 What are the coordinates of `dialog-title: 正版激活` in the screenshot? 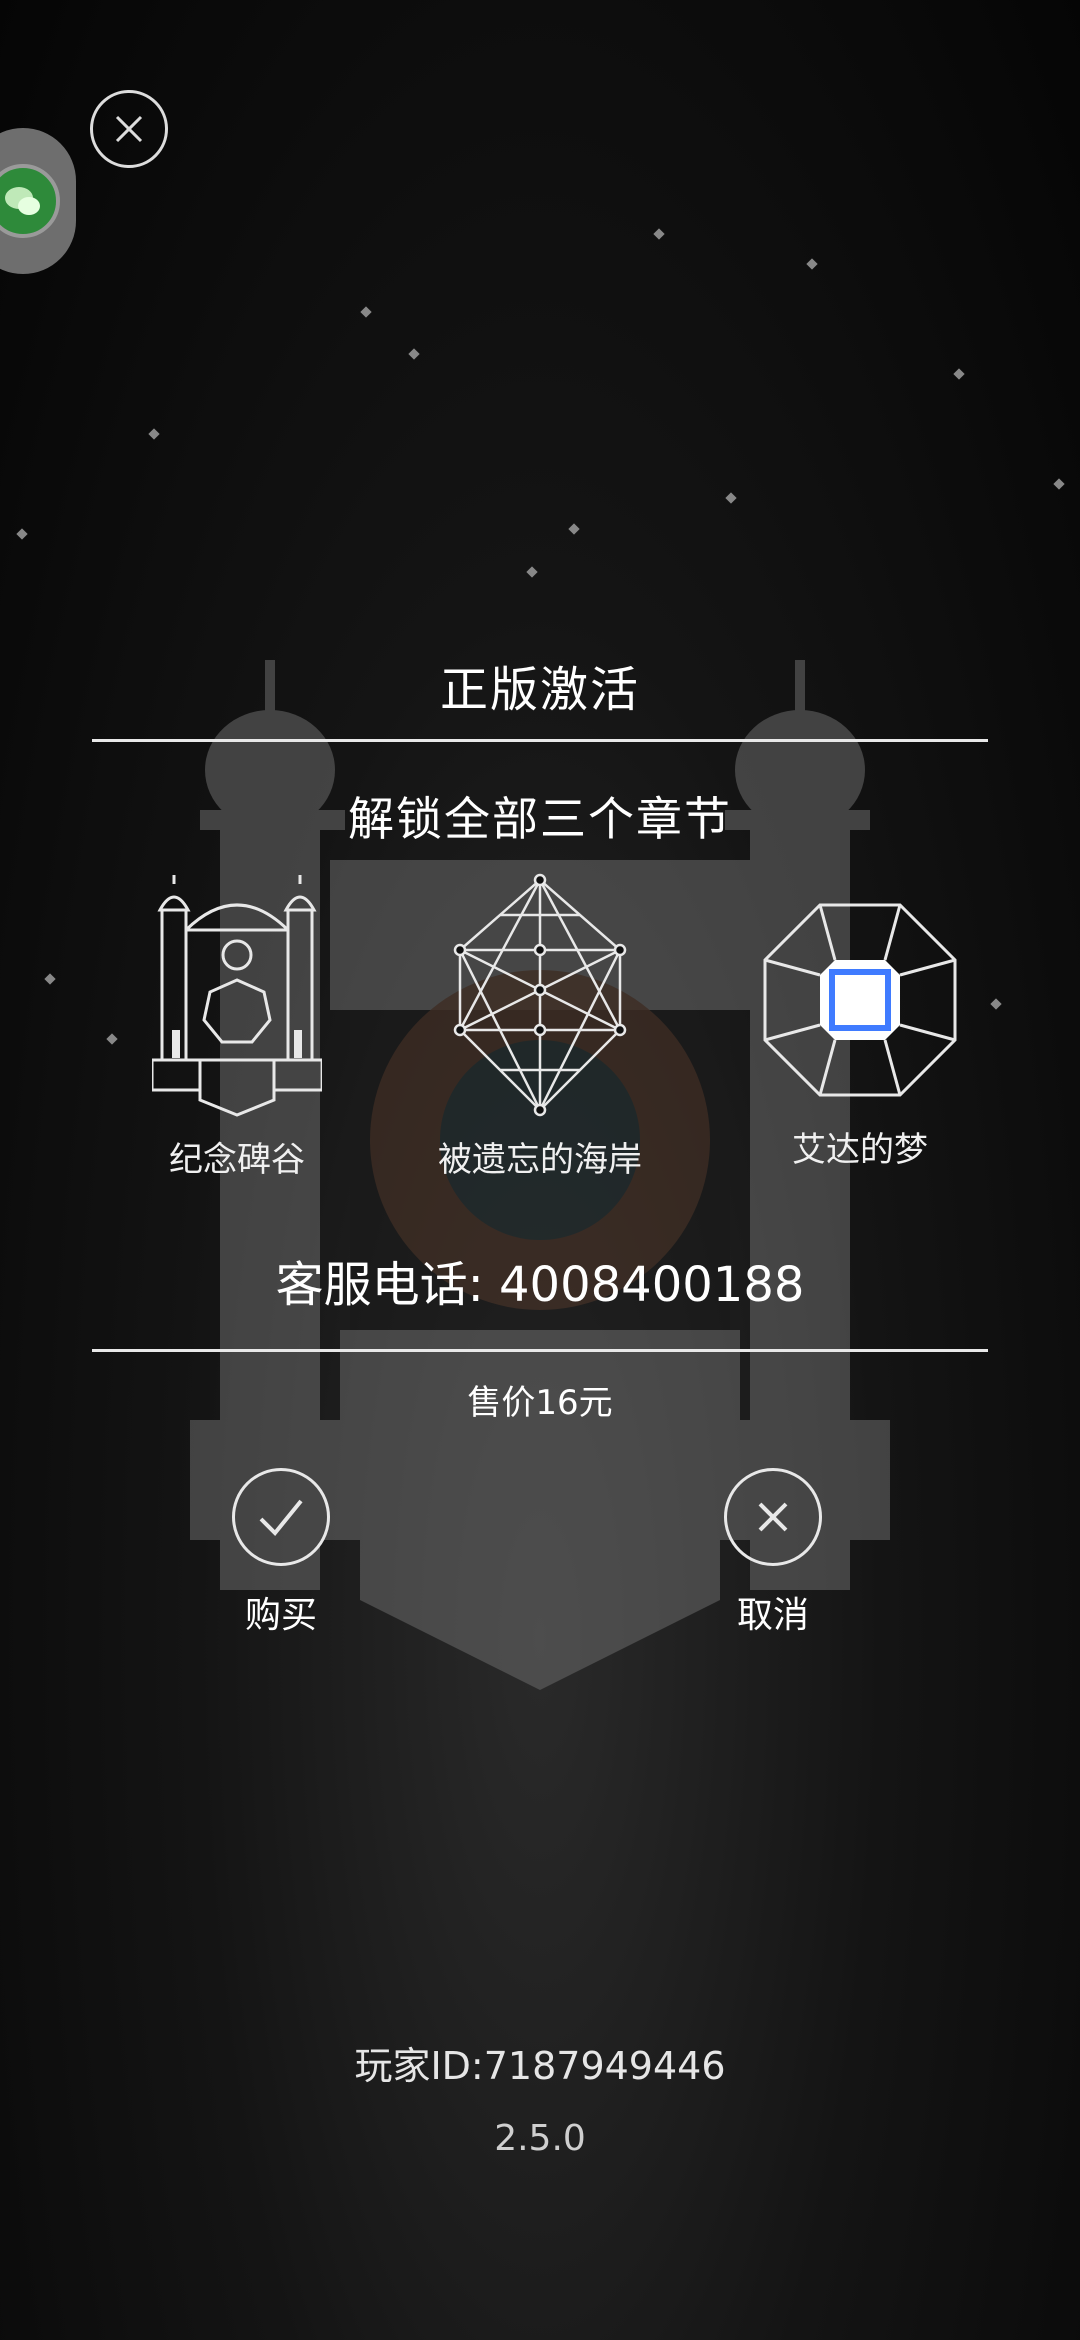 It's located at (539, 690).